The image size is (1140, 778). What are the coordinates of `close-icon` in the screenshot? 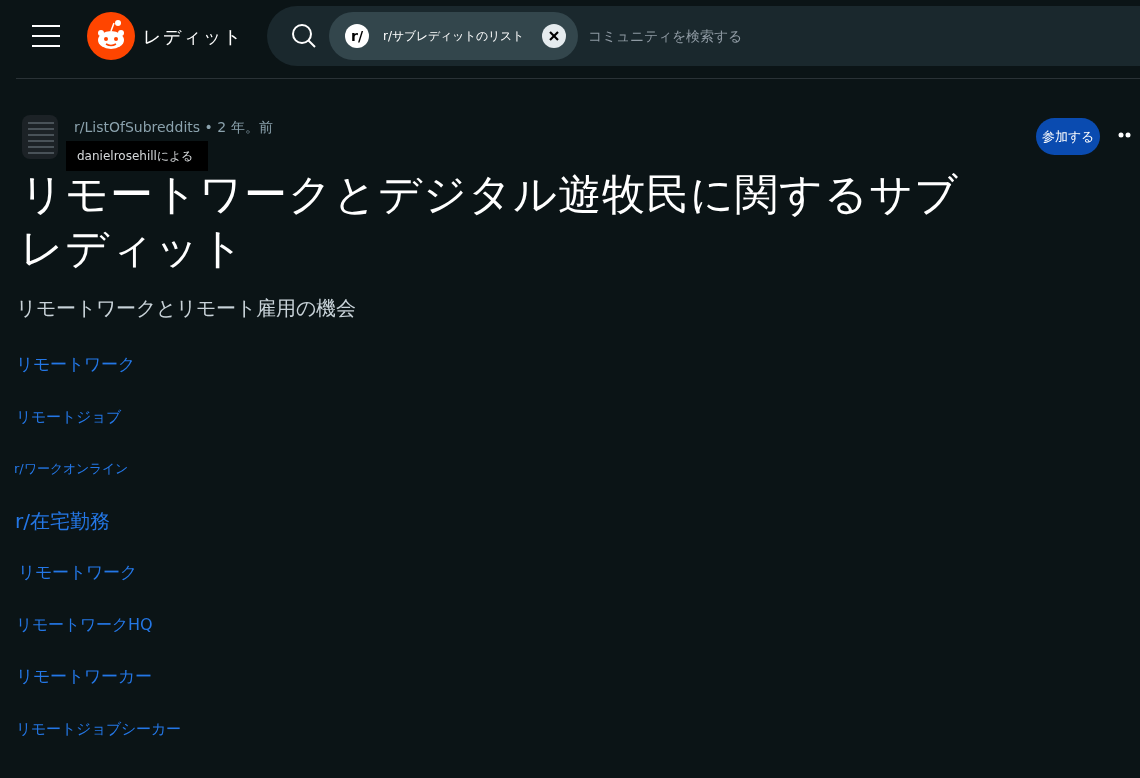 It's located at (554, 36).